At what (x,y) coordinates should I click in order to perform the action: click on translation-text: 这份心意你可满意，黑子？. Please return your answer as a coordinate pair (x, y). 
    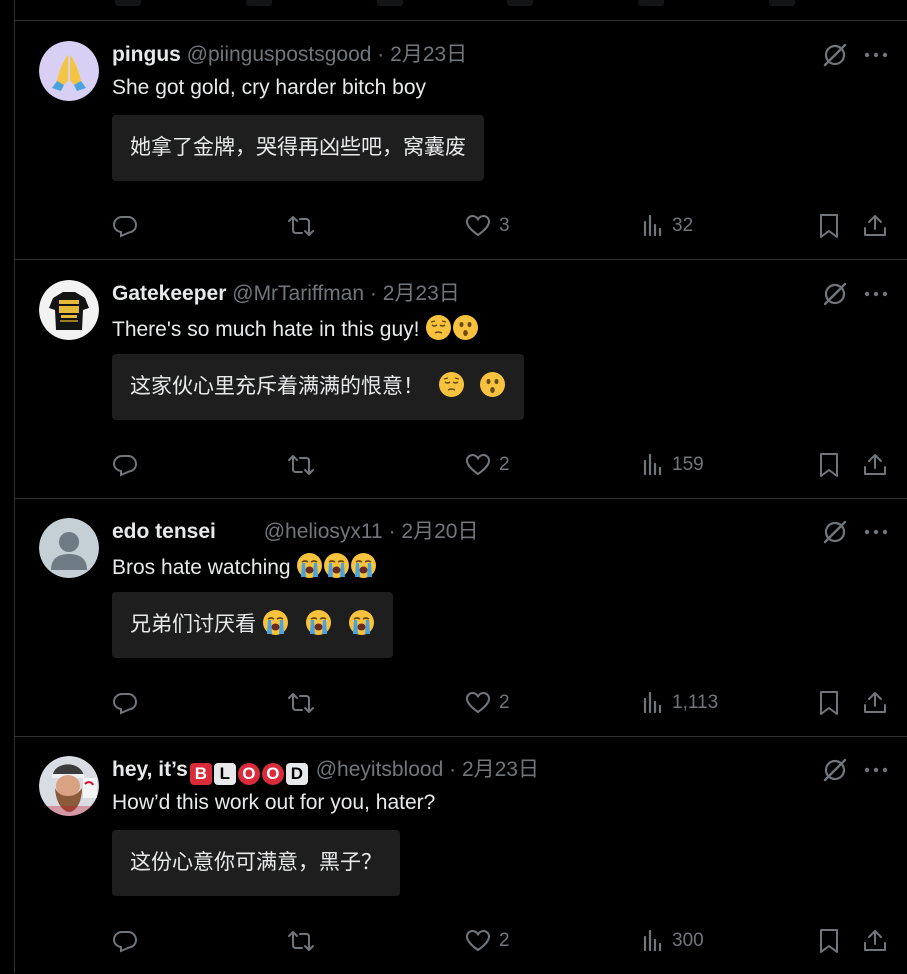
    Looking at the image, I should click on (256, 862).